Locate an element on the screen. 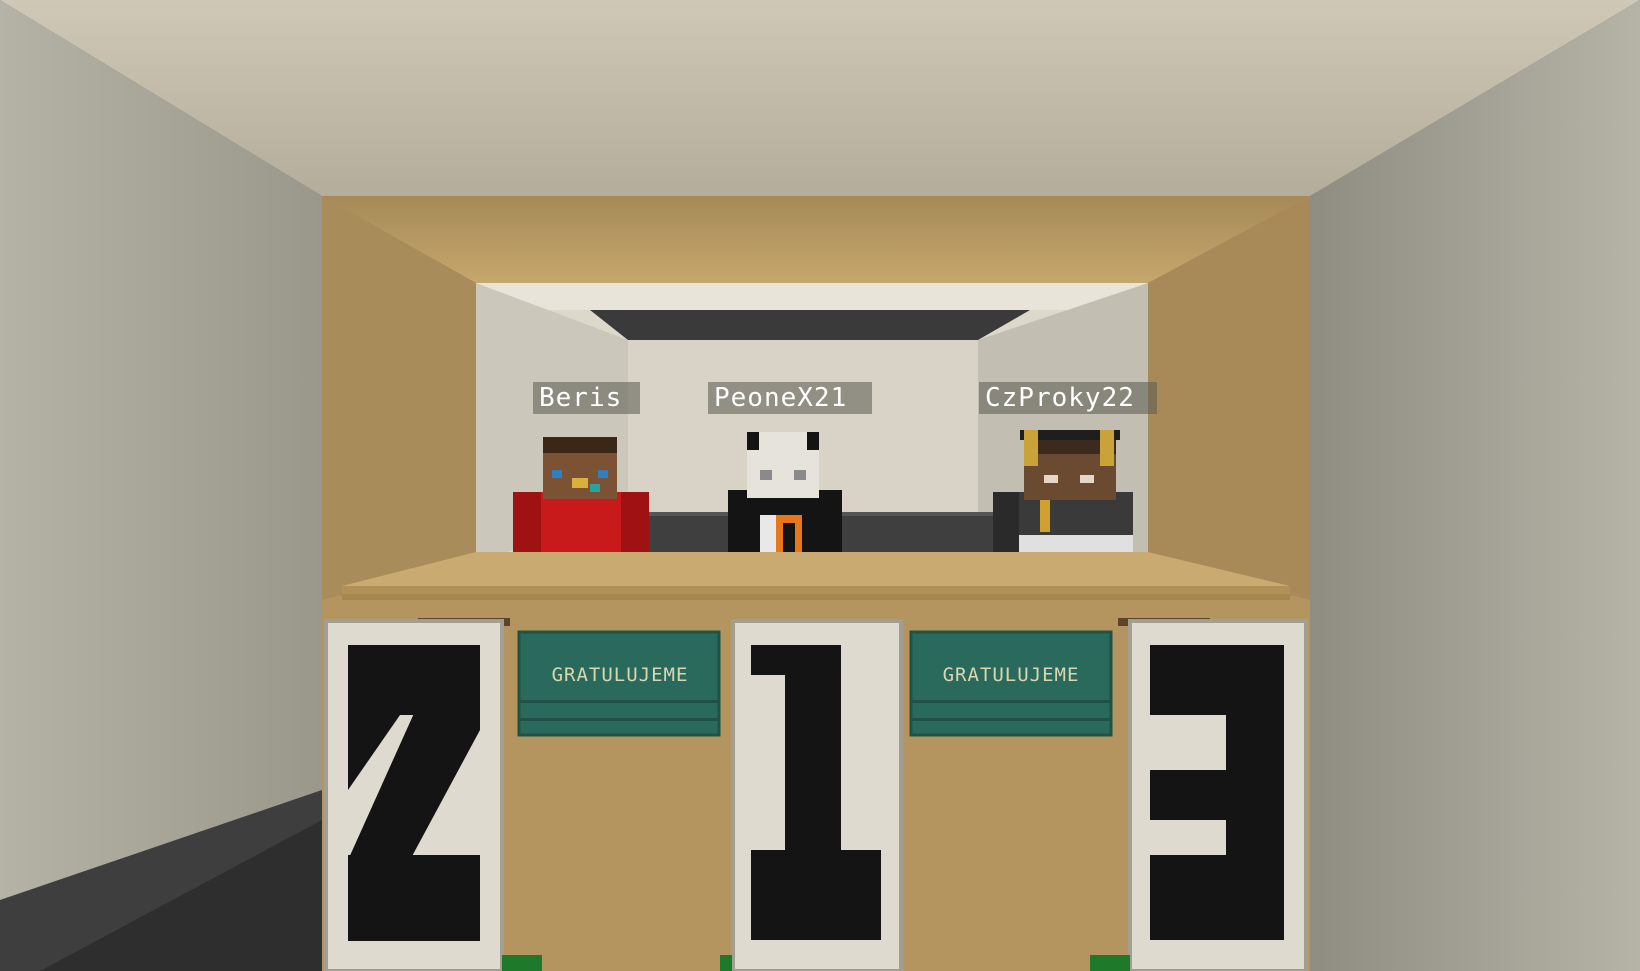 This screenshot has width=1640, height=971. dark-stone-ceiling is located at coordinates (810, 325).